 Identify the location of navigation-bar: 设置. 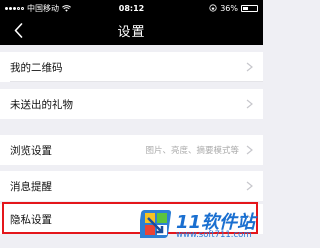
(131, 30).